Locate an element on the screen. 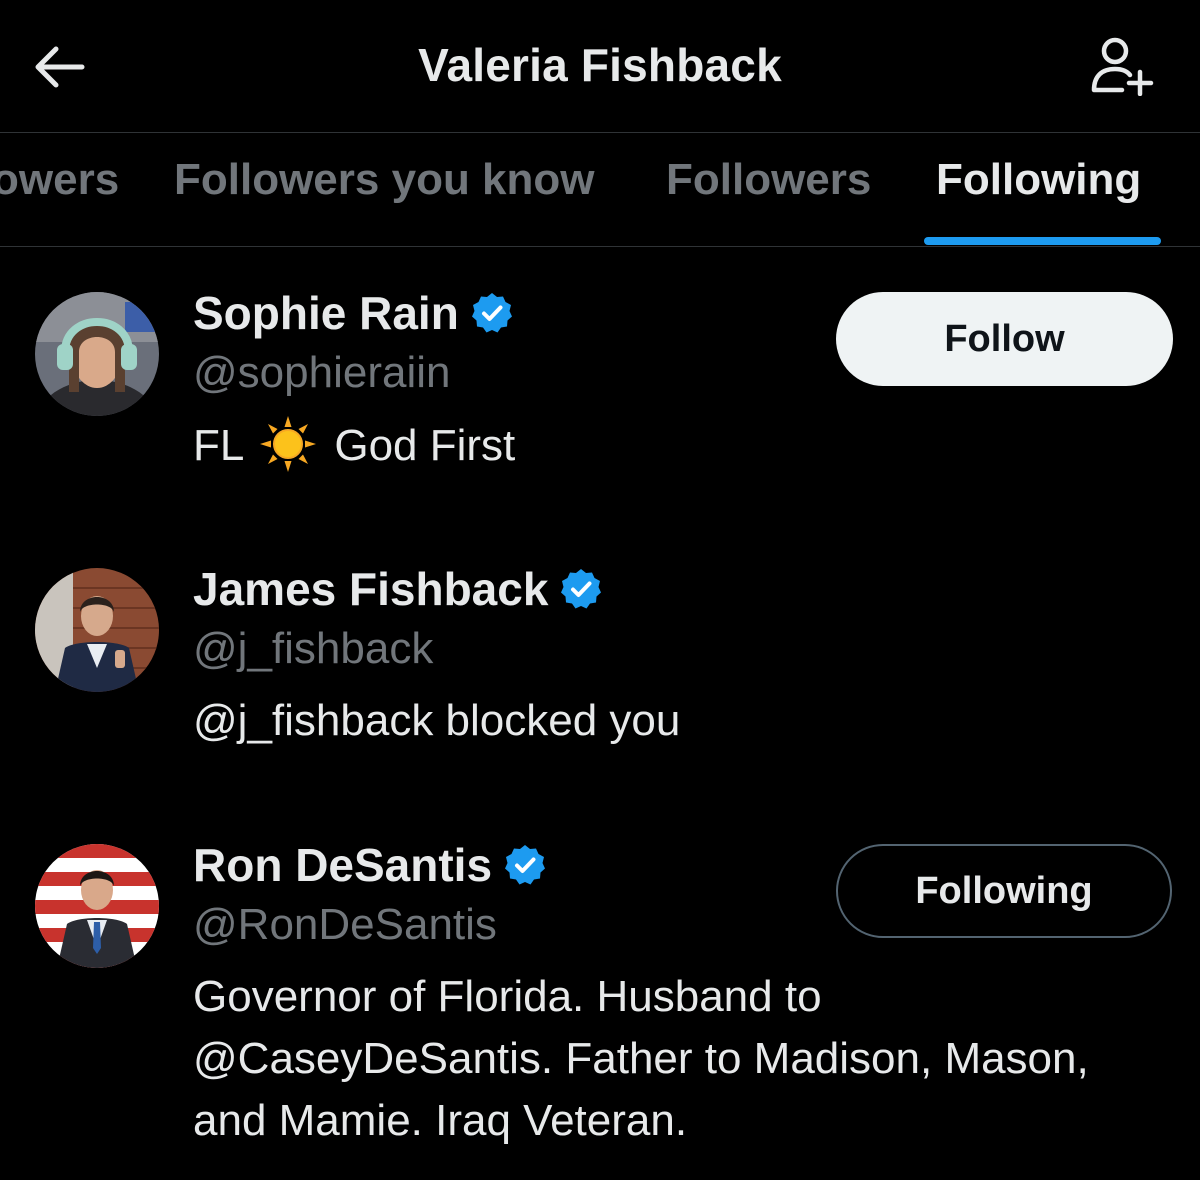  person-plus-icon is located at coordinates (1121, 67).